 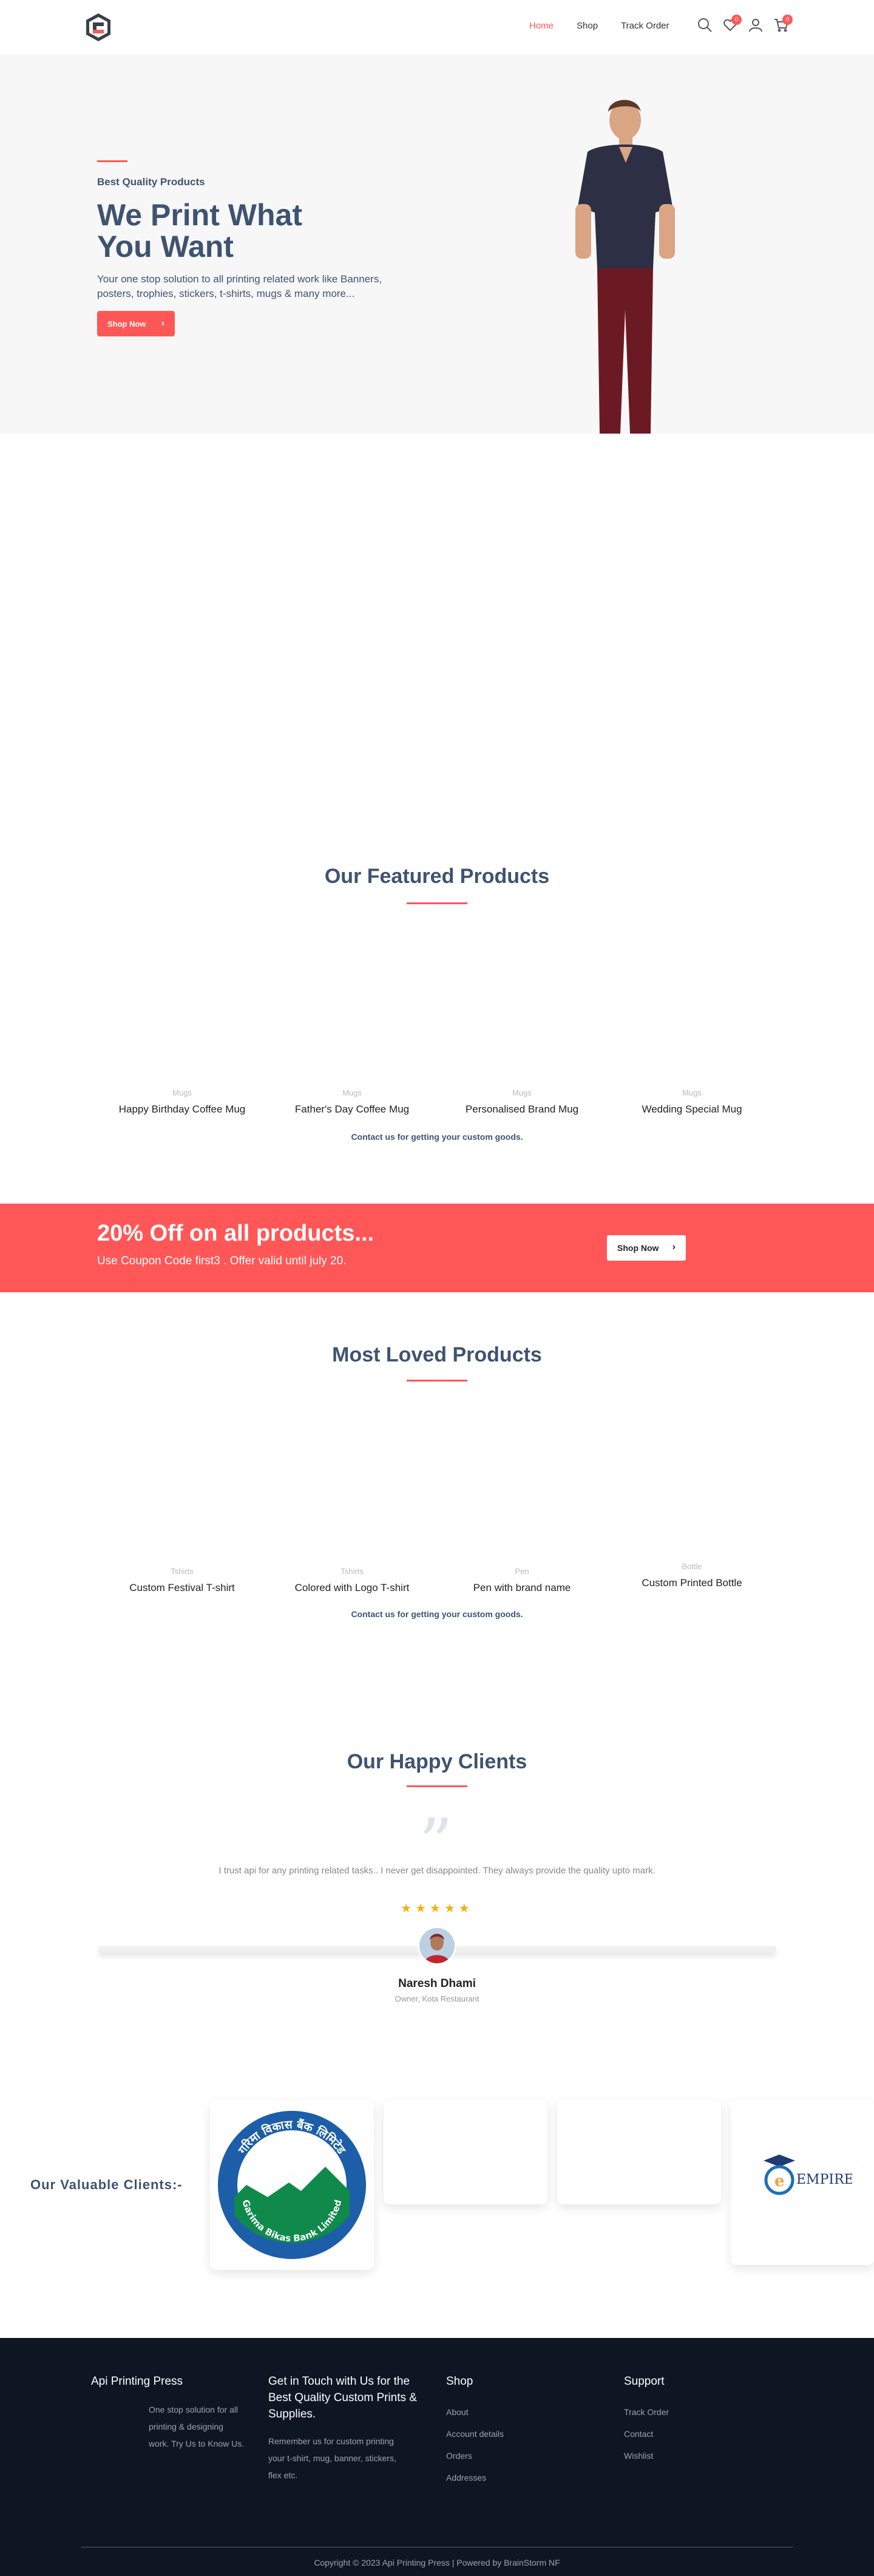 What do you see at coordinates (644, 2381) in the screenshot?
I see `footer-support-title: Support` at bounding box center [644, 2381].